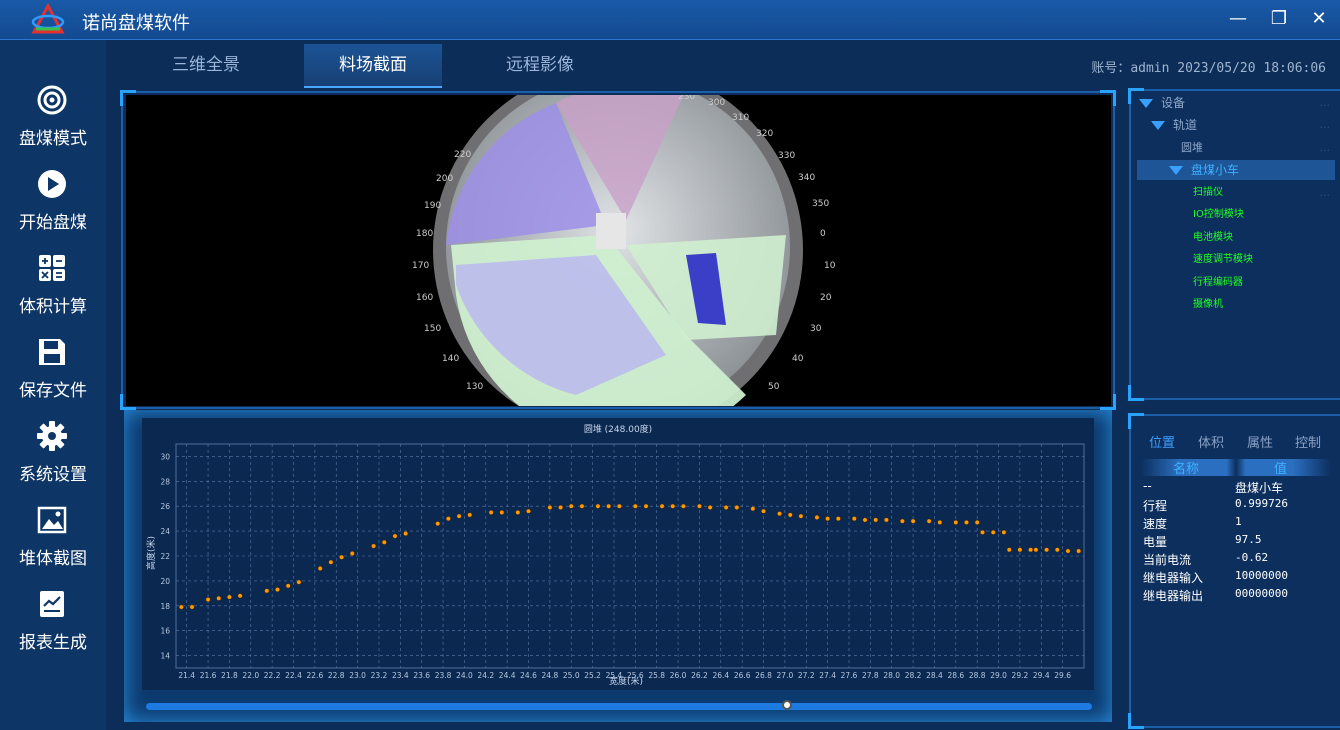 Image resolution: width=1340 pixels, height=730 pixels. Describe the element at coordinates (826, 298) in the screenshot. I see `compass-label: 20` at that location.